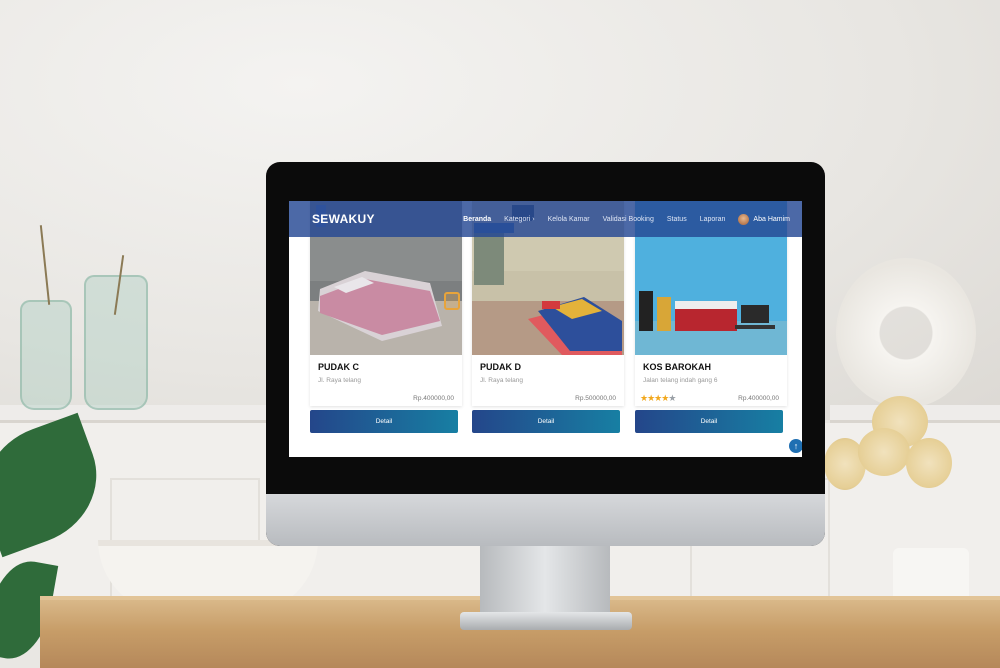 Image resolution: width=1000 pixels, height=668 pixels. I want to click on user-name: Aba Hamim, so click(771, 219).